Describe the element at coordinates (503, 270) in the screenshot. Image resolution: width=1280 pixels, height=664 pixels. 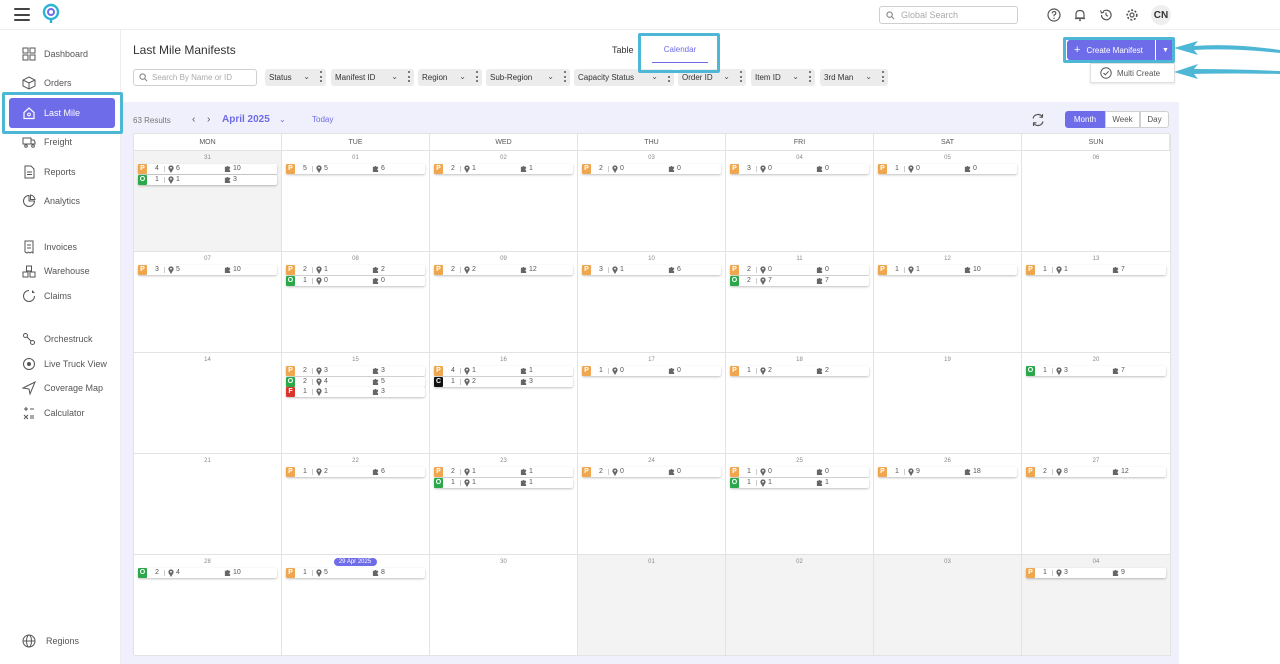
I see `manifest-summary-bar: P 2 2 12` at that location.